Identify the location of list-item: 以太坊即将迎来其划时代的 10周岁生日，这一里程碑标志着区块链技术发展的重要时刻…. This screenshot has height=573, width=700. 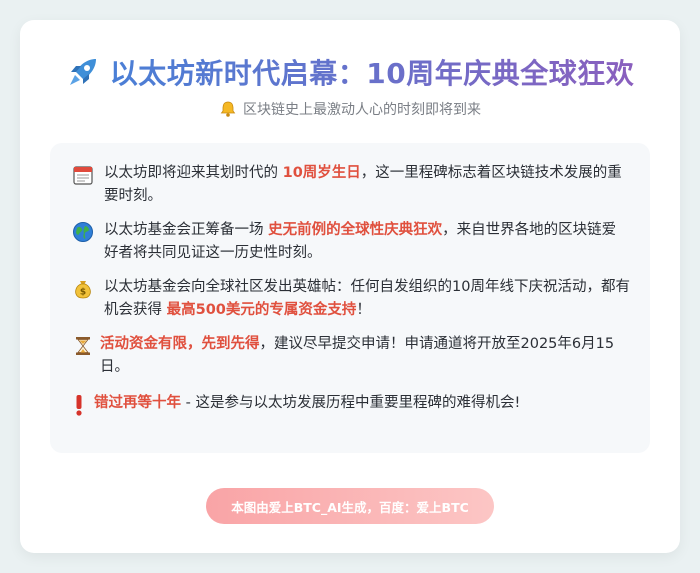
(352, 185).